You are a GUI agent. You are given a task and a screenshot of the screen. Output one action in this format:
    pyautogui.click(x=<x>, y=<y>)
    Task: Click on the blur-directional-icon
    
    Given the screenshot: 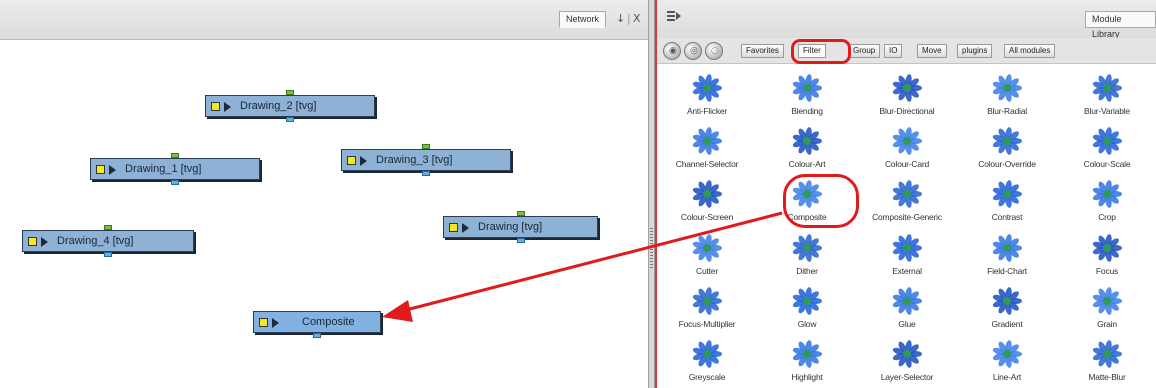 What is the action you would take?
    pyautogui.click(x=907, y=88)
    